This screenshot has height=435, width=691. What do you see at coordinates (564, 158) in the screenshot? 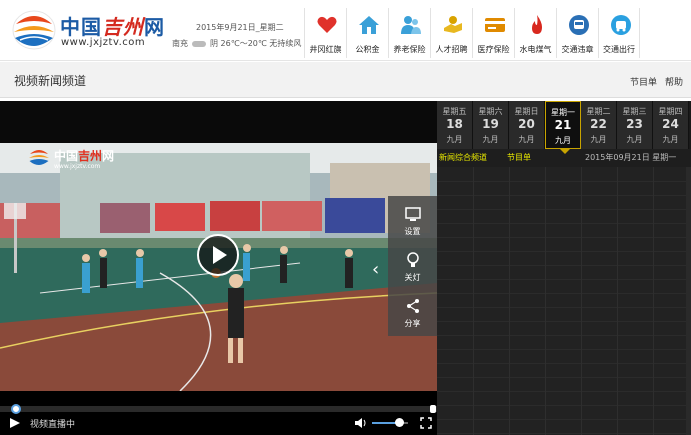
I see `schedule-header: 新闻综合频道 节目单 2015年09月21日 星期一` at bounding box center [564, 158].